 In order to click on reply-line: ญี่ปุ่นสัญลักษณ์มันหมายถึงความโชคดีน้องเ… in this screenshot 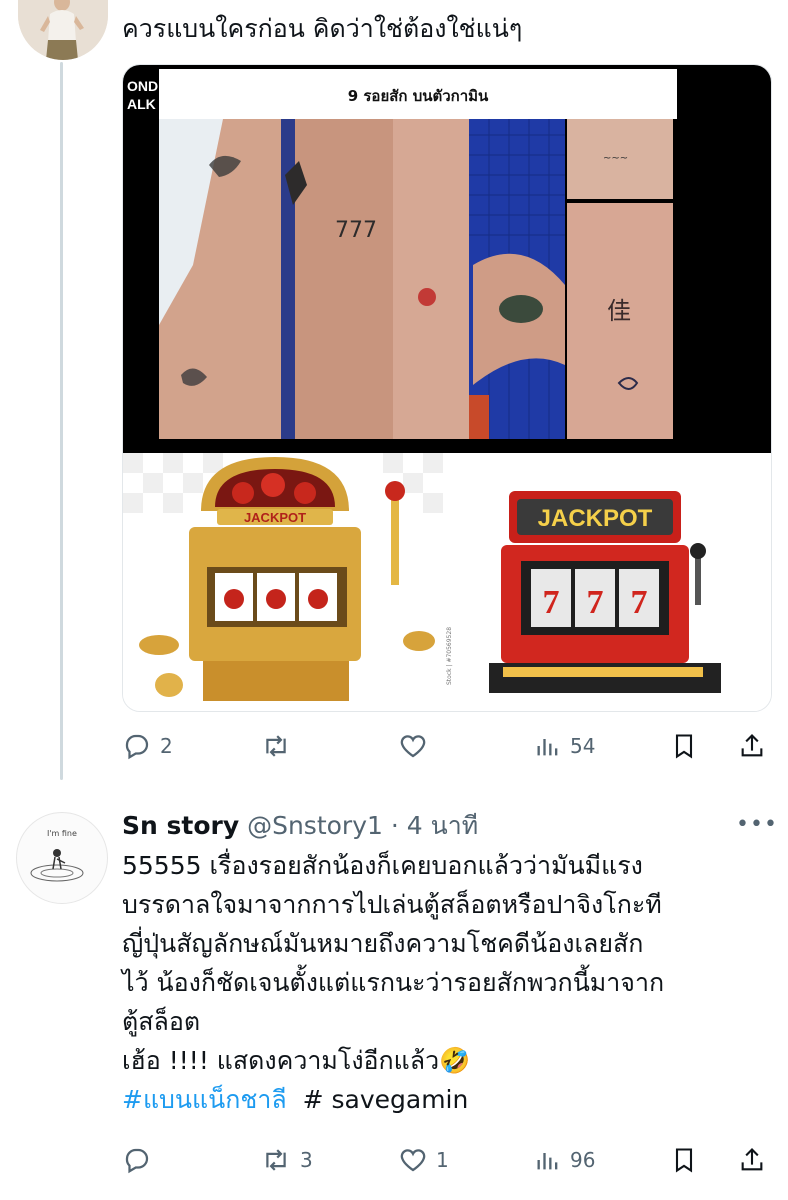, I will do `click(383, 943)`.